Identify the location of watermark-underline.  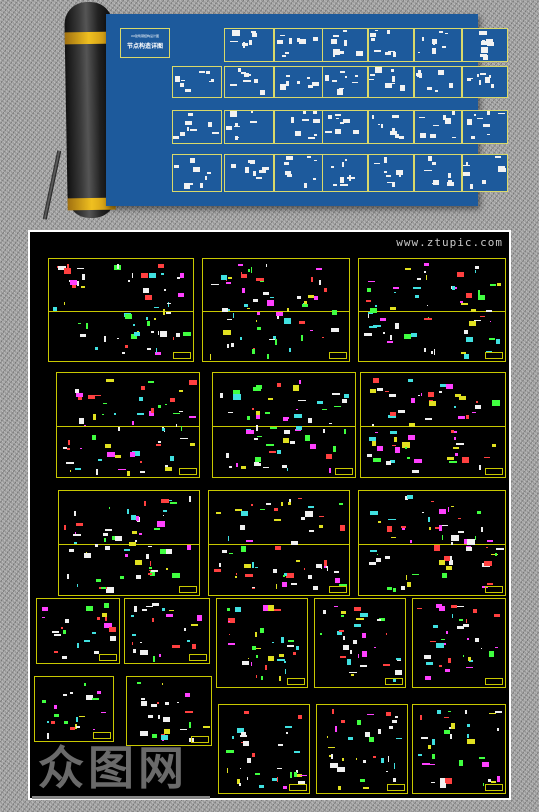
(121, 797).